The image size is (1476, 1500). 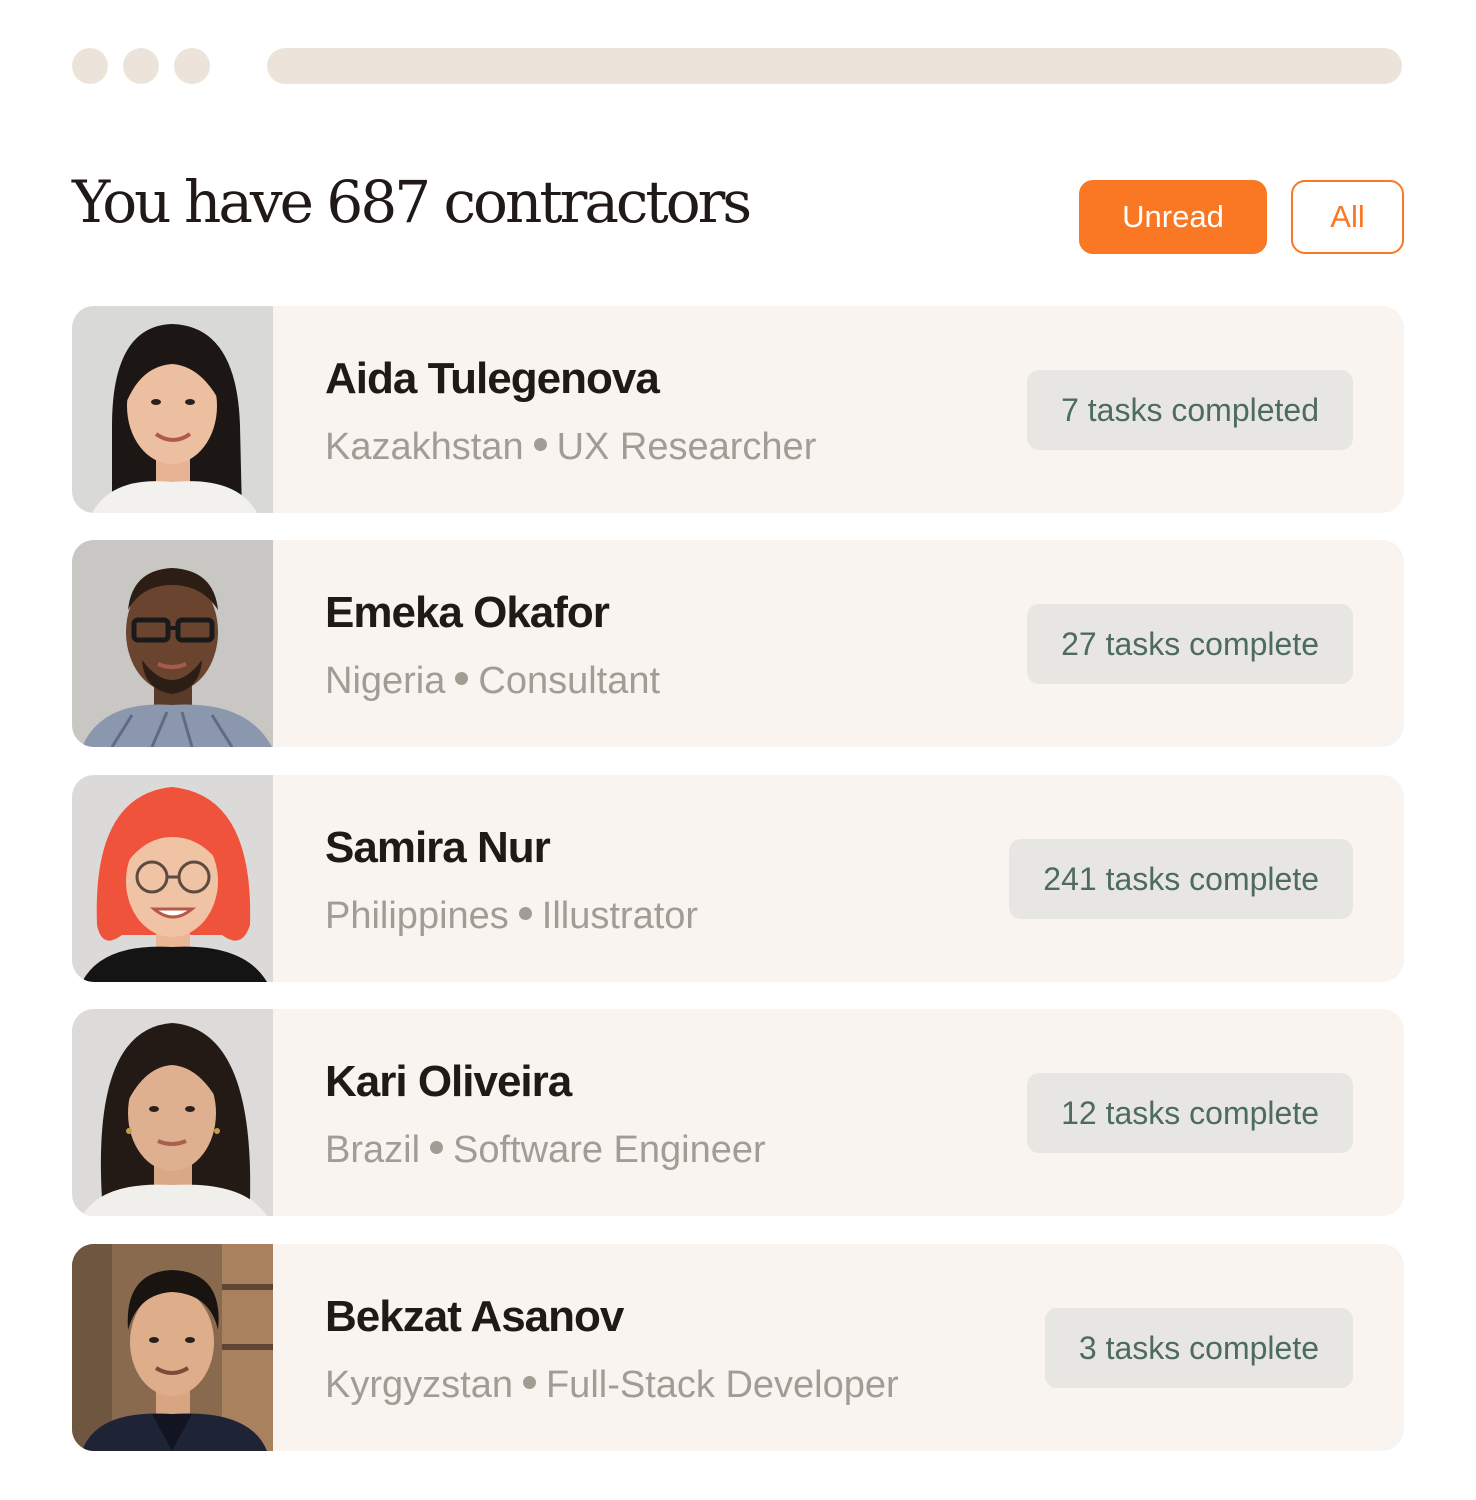 What do you see at coordinates (1198, 1348) in the screenshot?
I see `tasks-badge: 3 tasks complete` at bounding box center [1198, 1348].